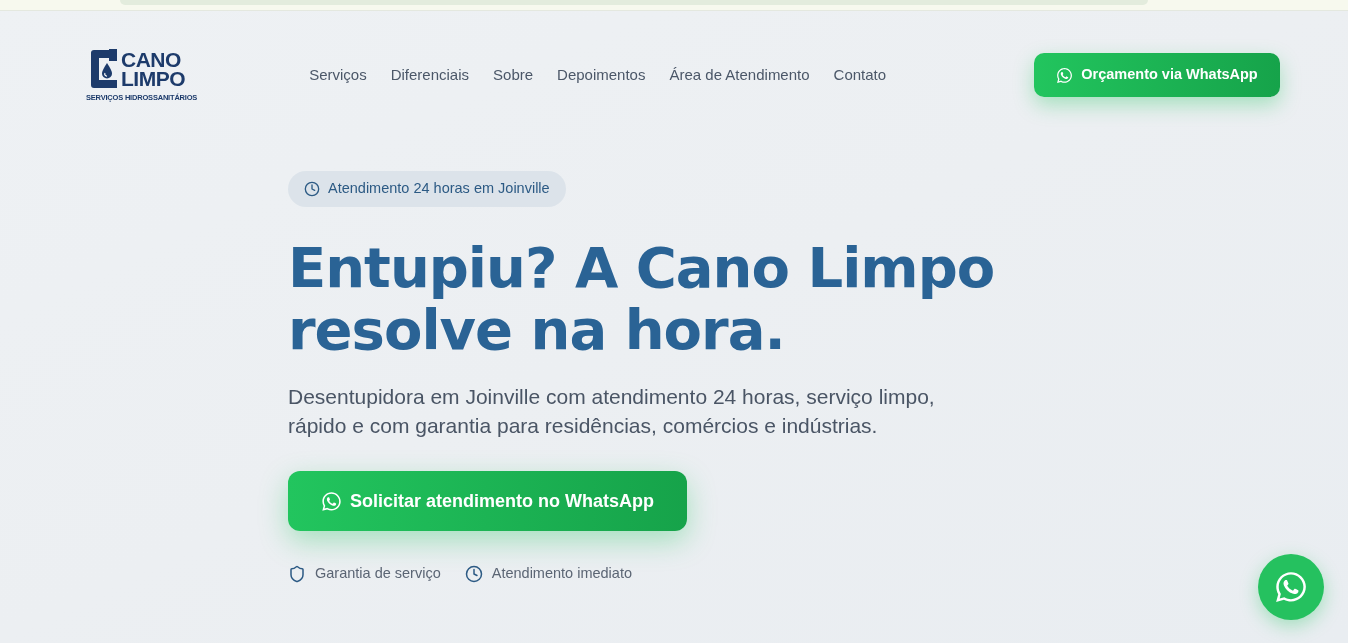 The image size is (1348, 643). What do you see at coordinates (513, 75) in the screenshot?
I see `nav-link: Sobre` at bounding box center [513, 75].